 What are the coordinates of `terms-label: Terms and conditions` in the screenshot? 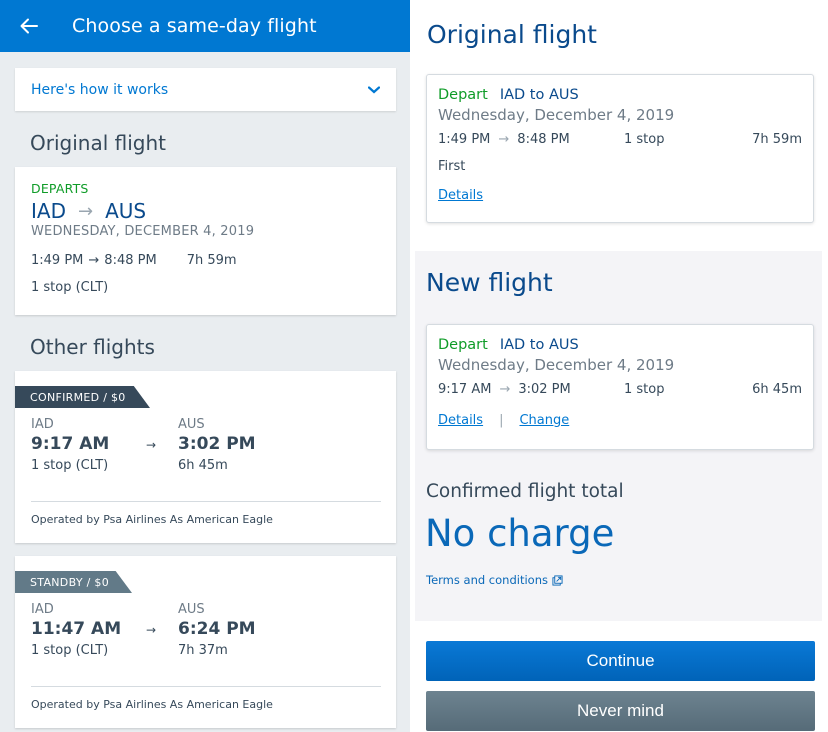 It's located at (487, 580).